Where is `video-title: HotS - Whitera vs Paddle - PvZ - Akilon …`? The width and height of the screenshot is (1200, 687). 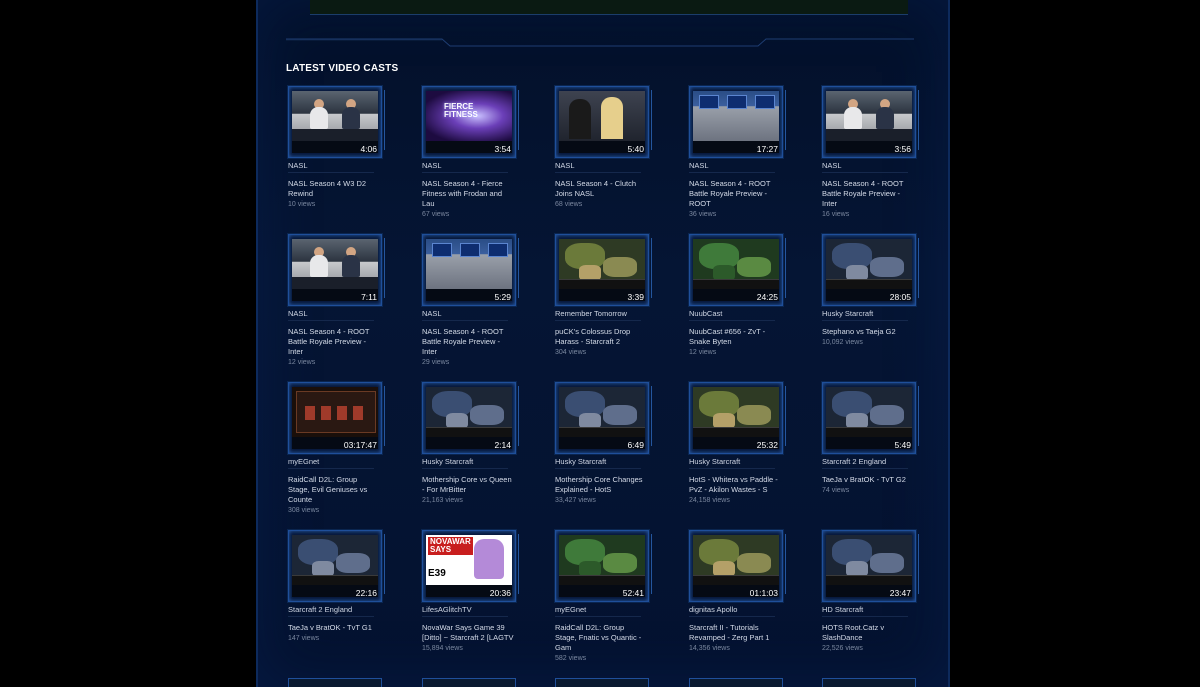 video-title: HotS - Whitera vs Paddle - PvZ - Akilon … is located at coordinates (735, 485).